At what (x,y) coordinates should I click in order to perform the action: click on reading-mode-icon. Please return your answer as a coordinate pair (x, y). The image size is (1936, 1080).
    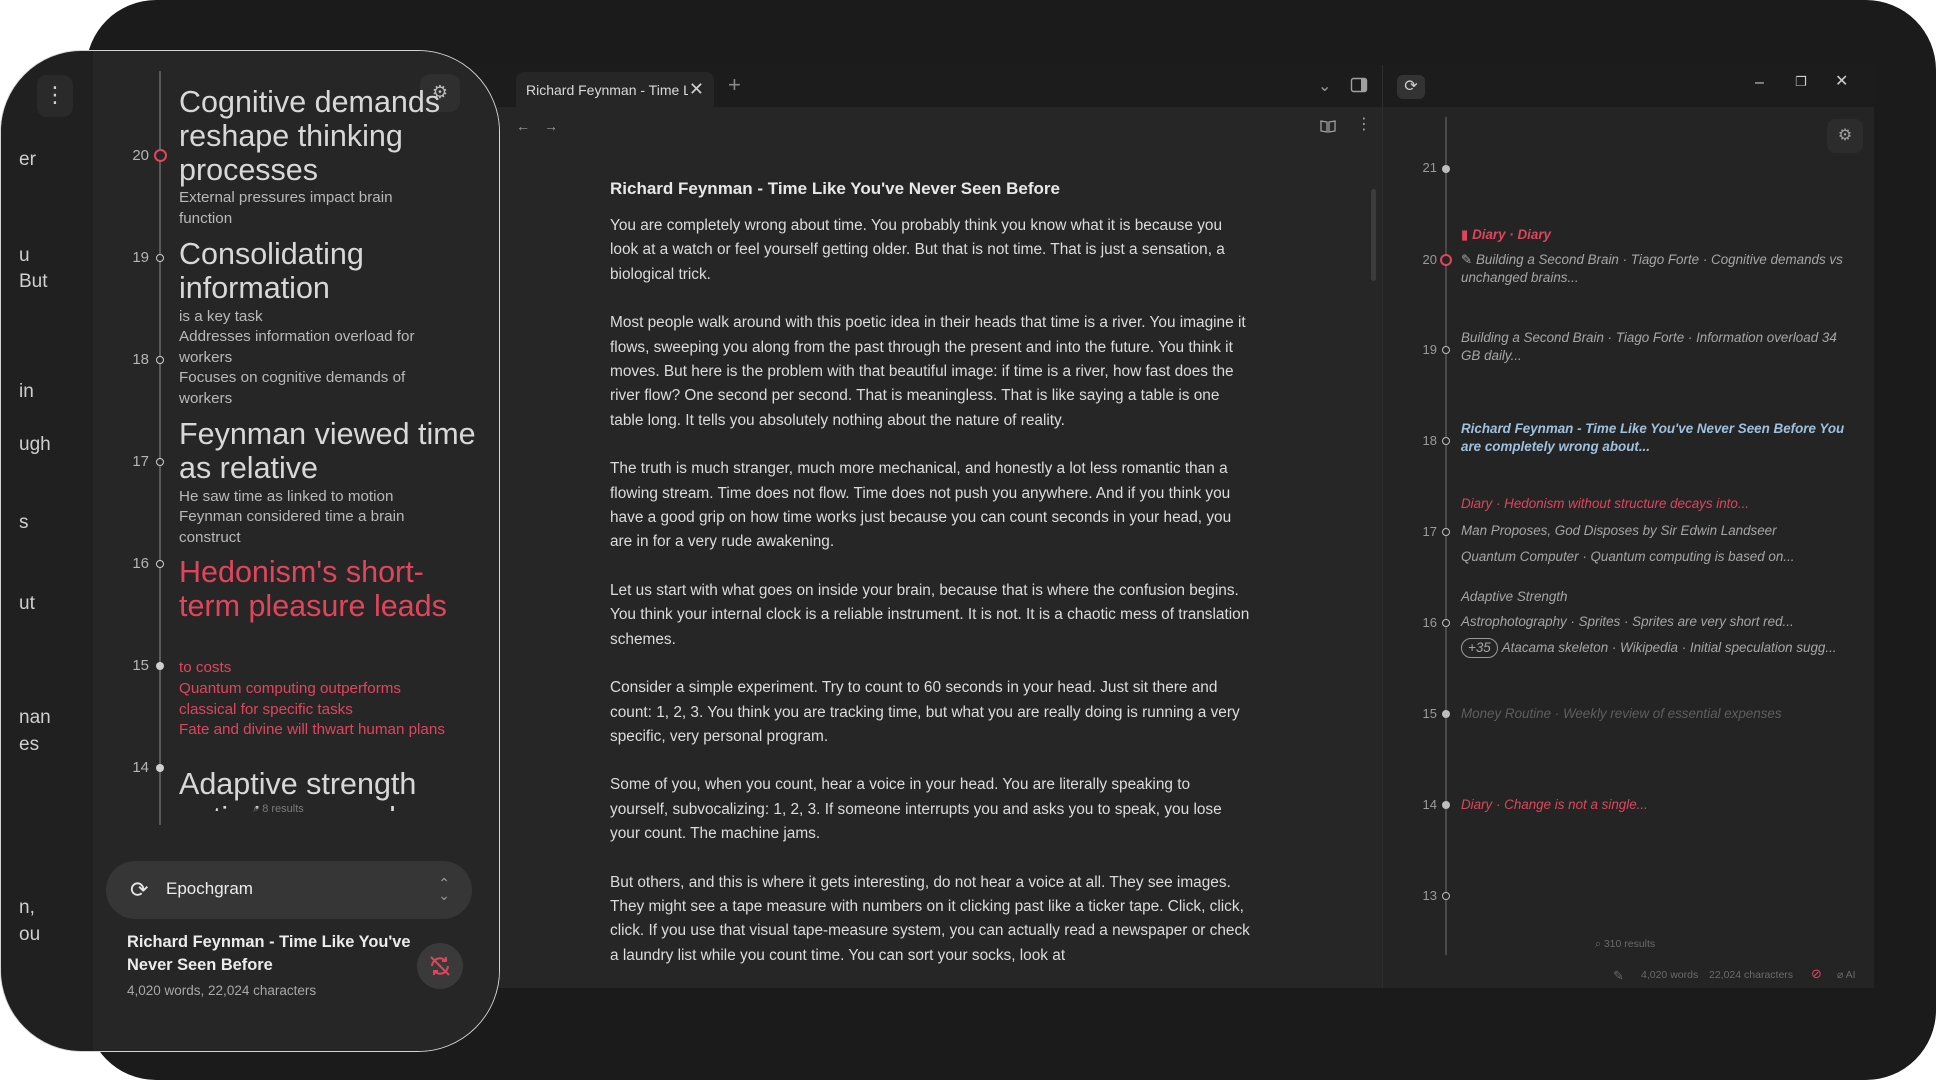
    Looking at the image, I should click on (1328, 128).